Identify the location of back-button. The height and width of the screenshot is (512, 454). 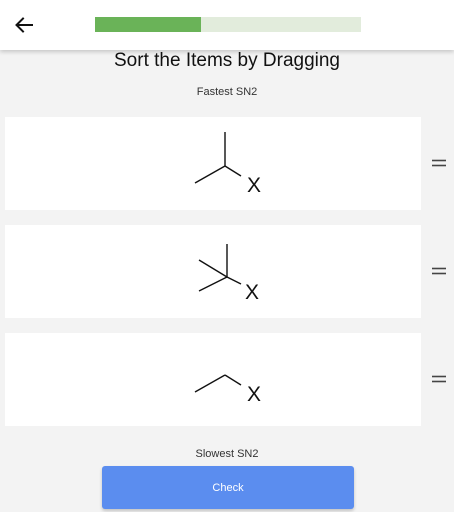
(24, 25).